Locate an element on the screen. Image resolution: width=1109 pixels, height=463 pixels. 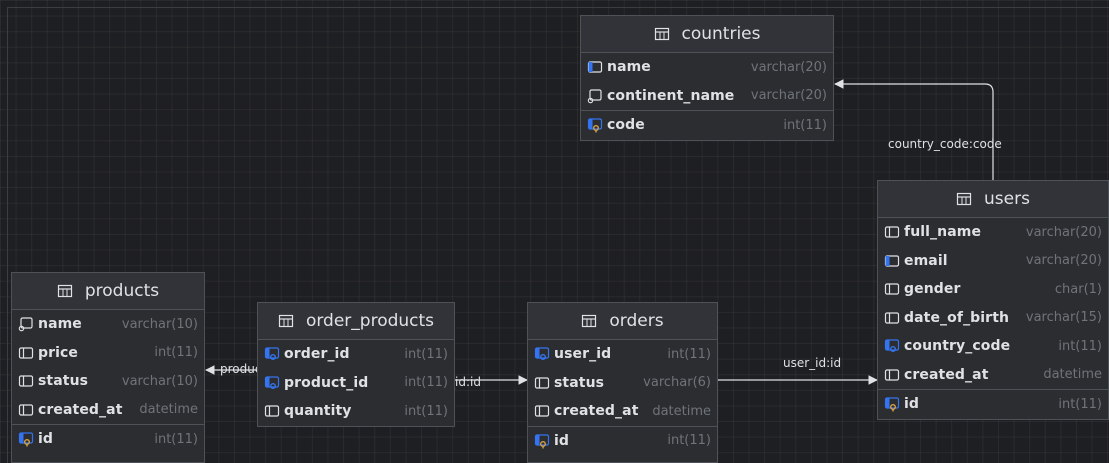
column-name: quantity is located at coordinates (318, 411).